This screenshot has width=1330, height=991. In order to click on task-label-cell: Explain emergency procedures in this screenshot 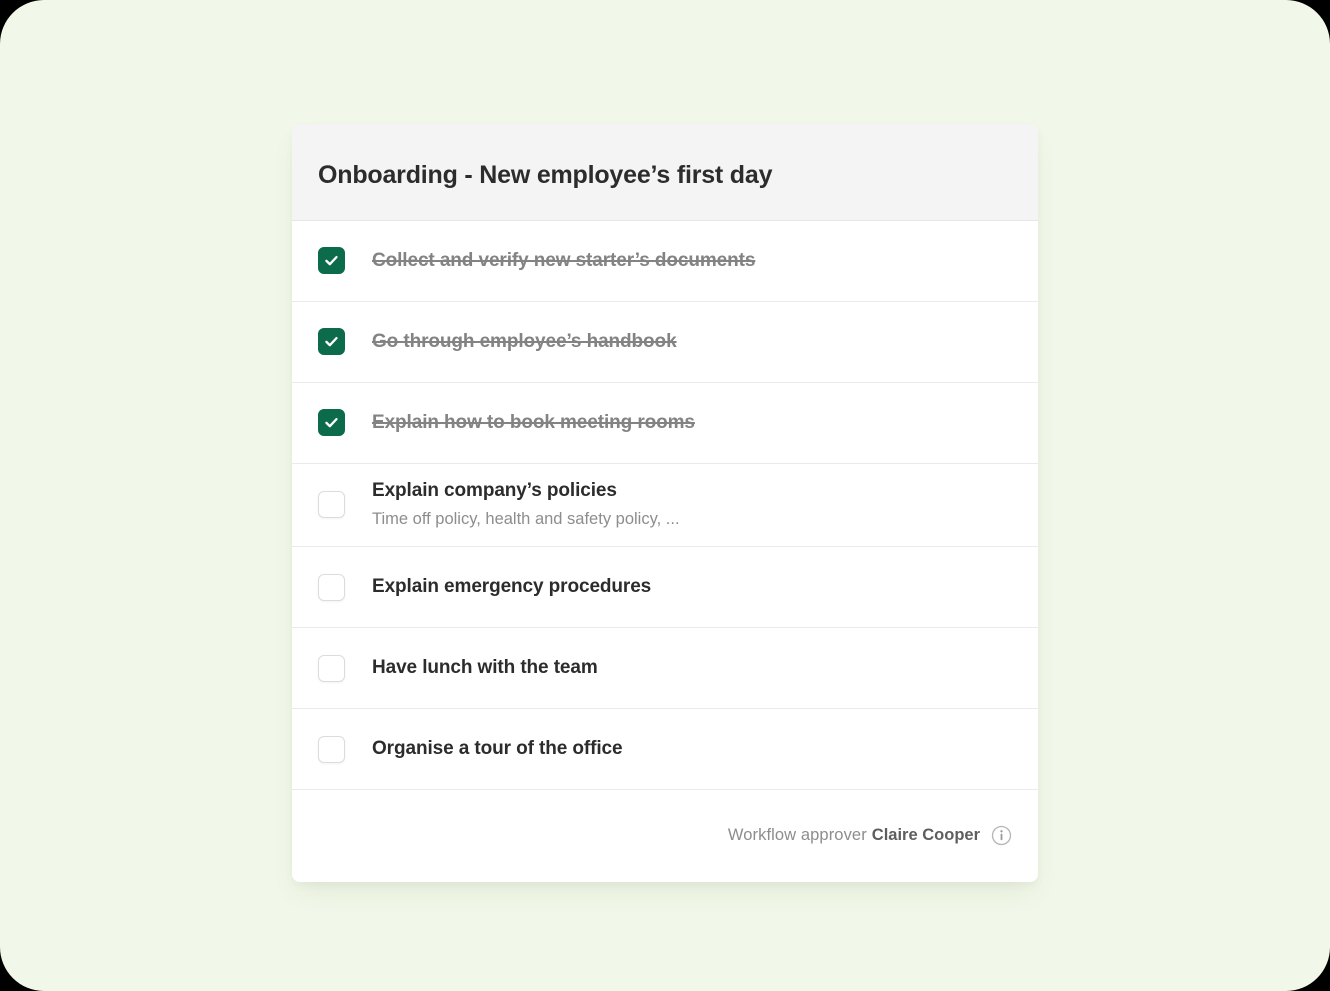, I will do `click(692, 587)`.